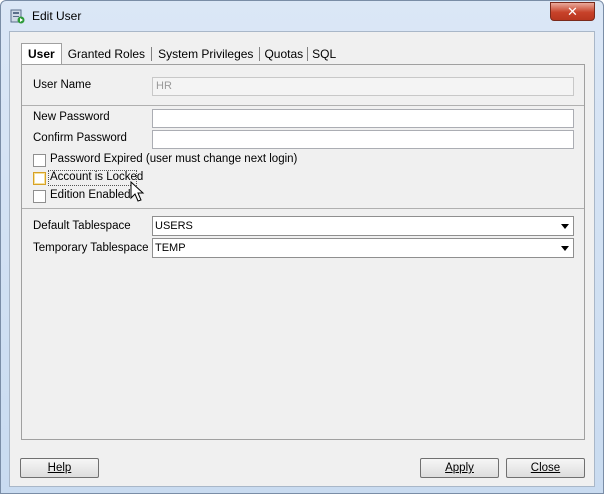 This screenshot has width=604, height=494. I want to click on close-button-label: Close, so click(545, 468).